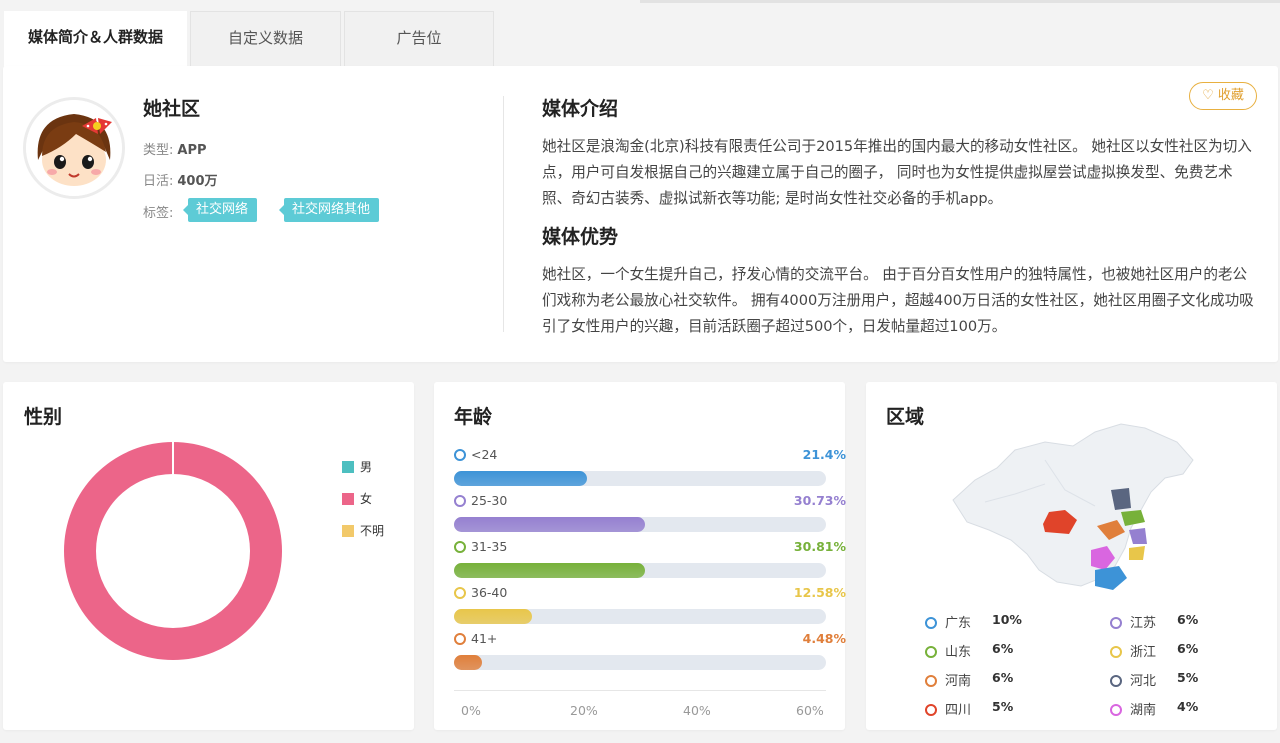  I want to click on legend-swatch-male, so click(348, 467).